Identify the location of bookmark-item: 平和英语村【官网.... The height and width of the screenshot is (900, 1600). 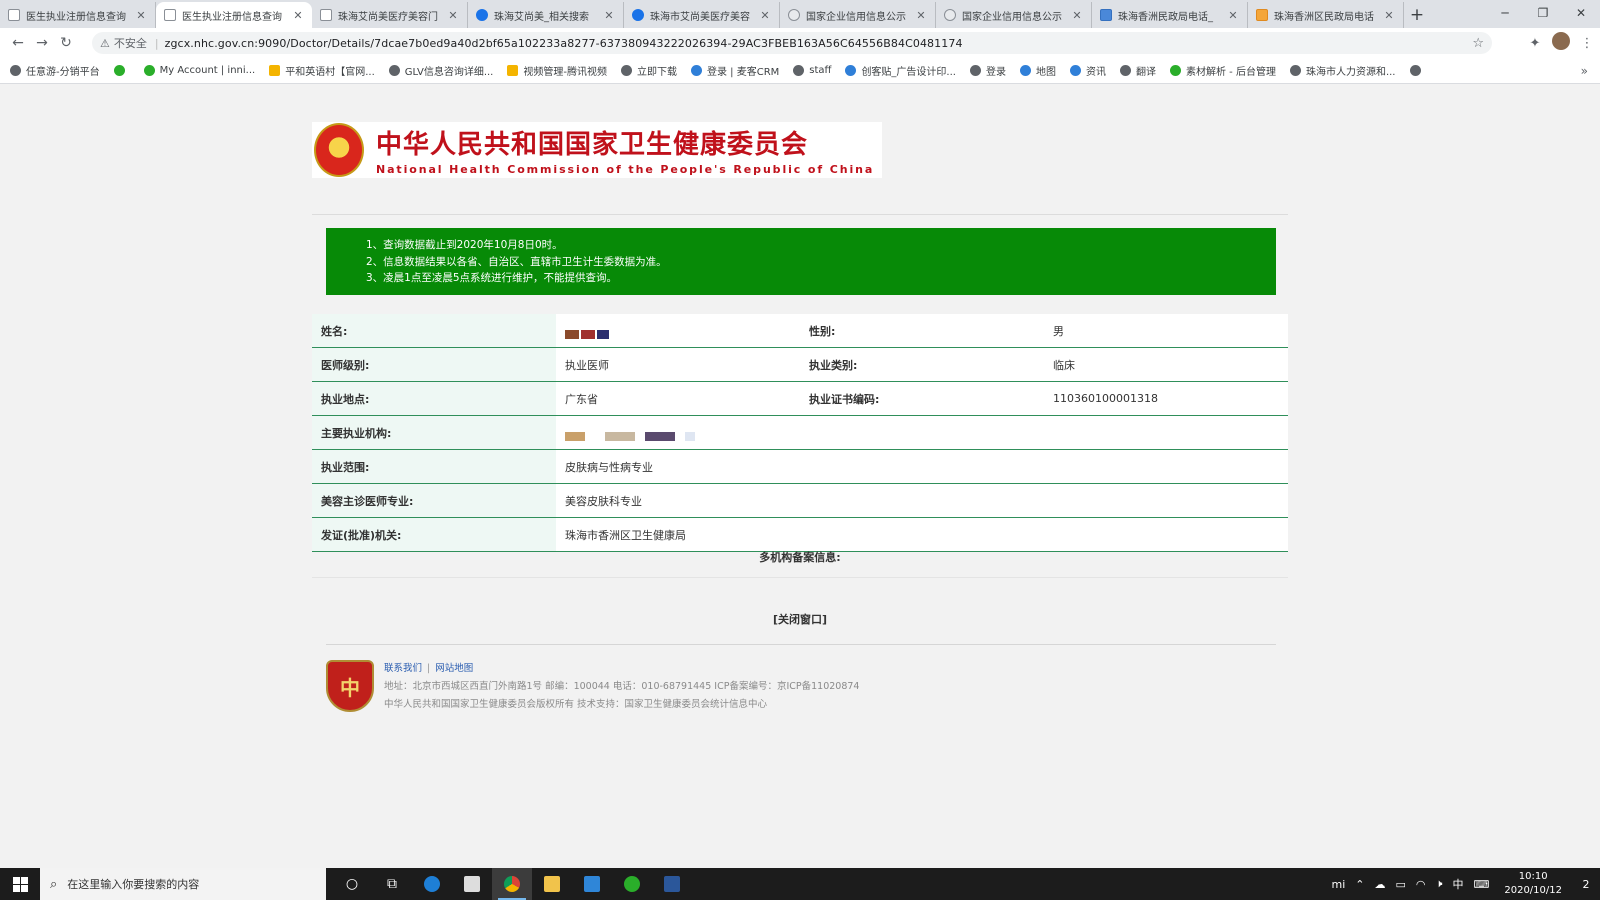
(322, 70).